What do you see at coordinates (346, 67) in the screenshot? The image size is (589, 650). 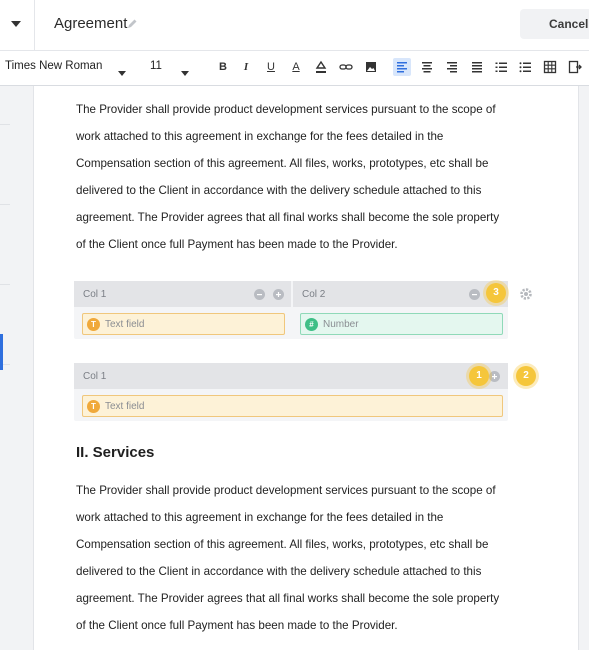 I see `link-icon` at bounding box center [346, 67].